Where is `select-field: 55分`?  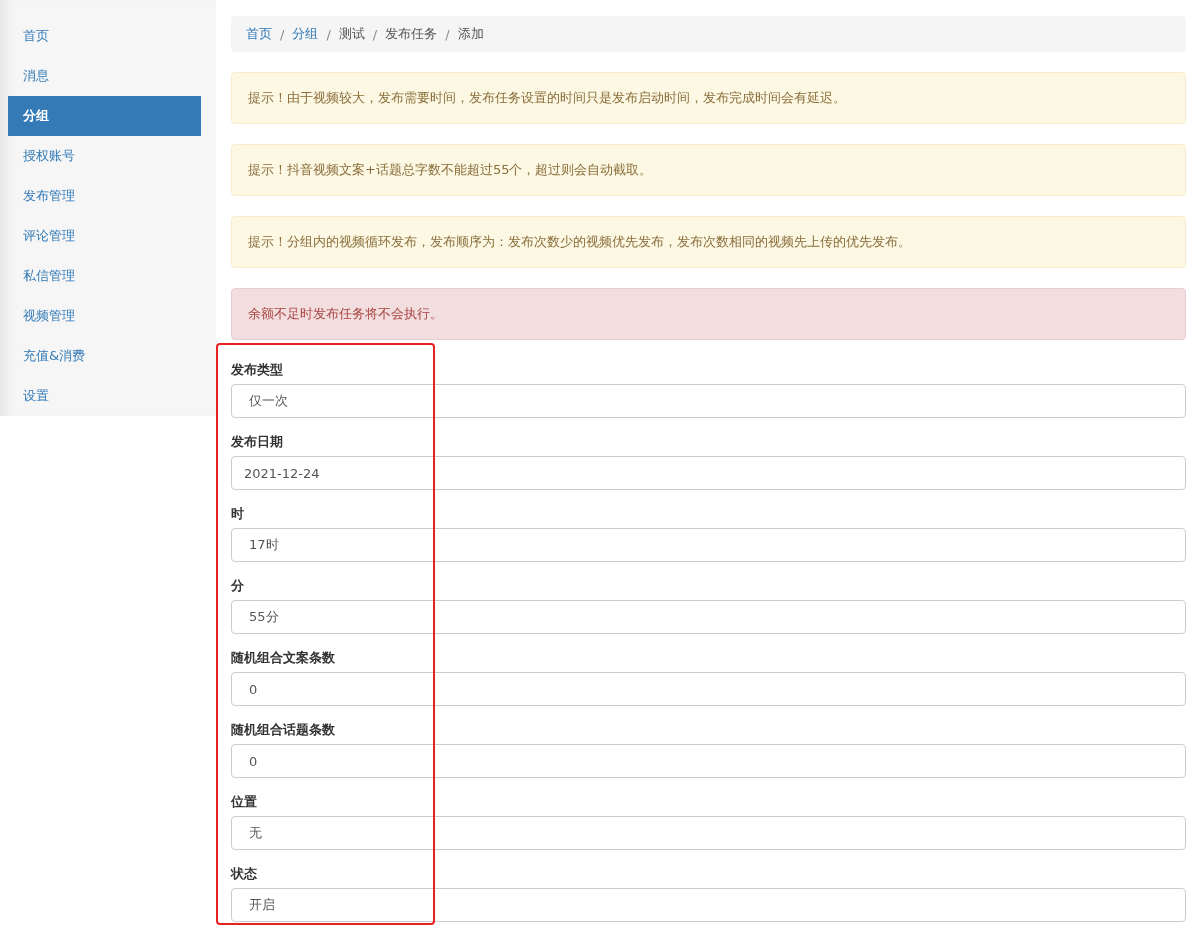 select-field: 55分 is located at coordinates (708, 617).